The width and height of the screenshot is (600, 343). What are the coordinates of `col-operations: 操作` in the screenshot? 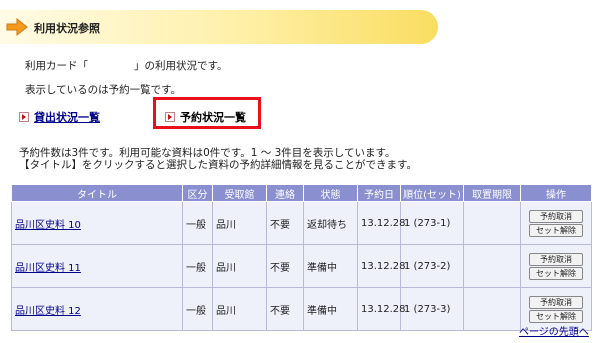 It's located at (556, 193).